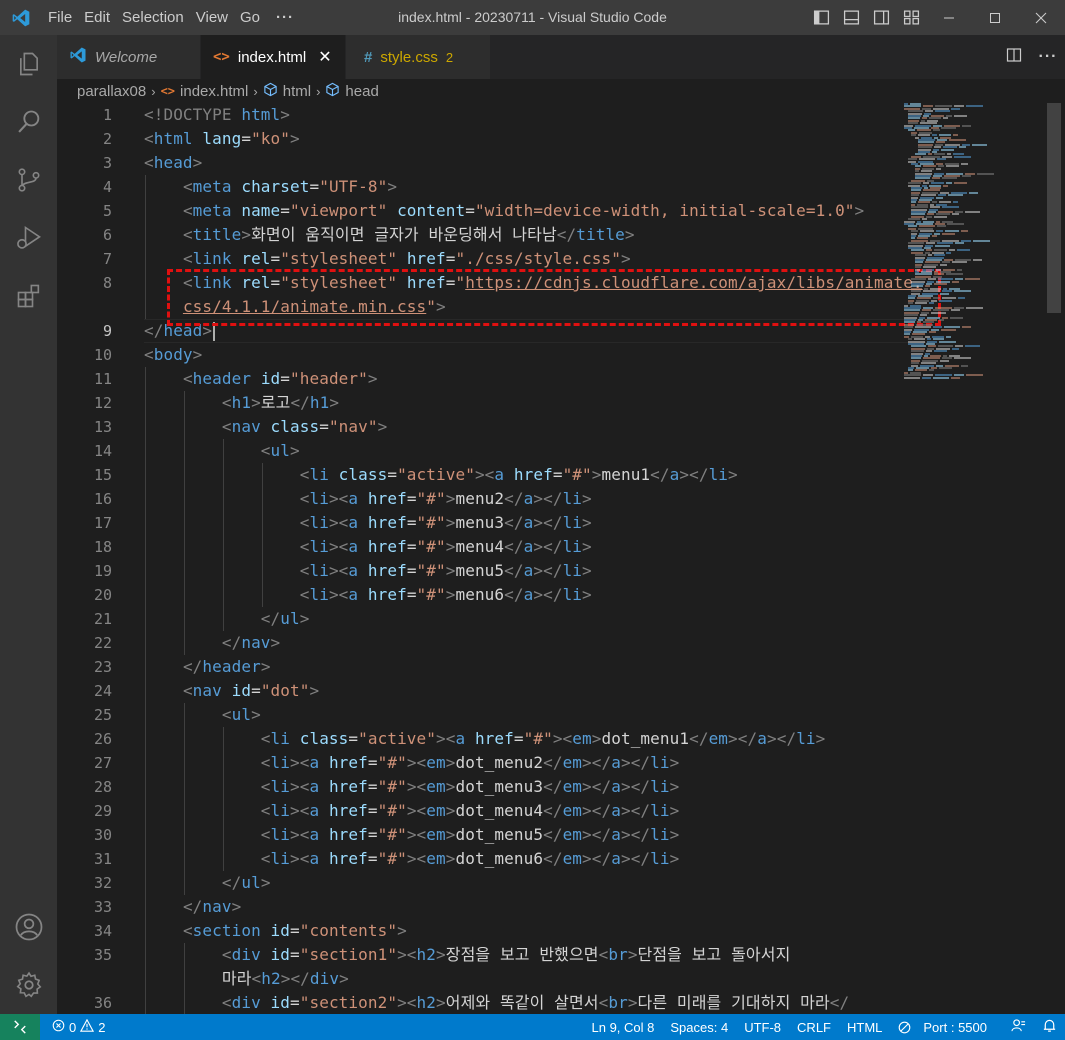 This screenshot has height=1040, width=1065. Describe the element at coordinates (814, 1027) in the screenshot. I see `end-of-line: CRLF` at that location.